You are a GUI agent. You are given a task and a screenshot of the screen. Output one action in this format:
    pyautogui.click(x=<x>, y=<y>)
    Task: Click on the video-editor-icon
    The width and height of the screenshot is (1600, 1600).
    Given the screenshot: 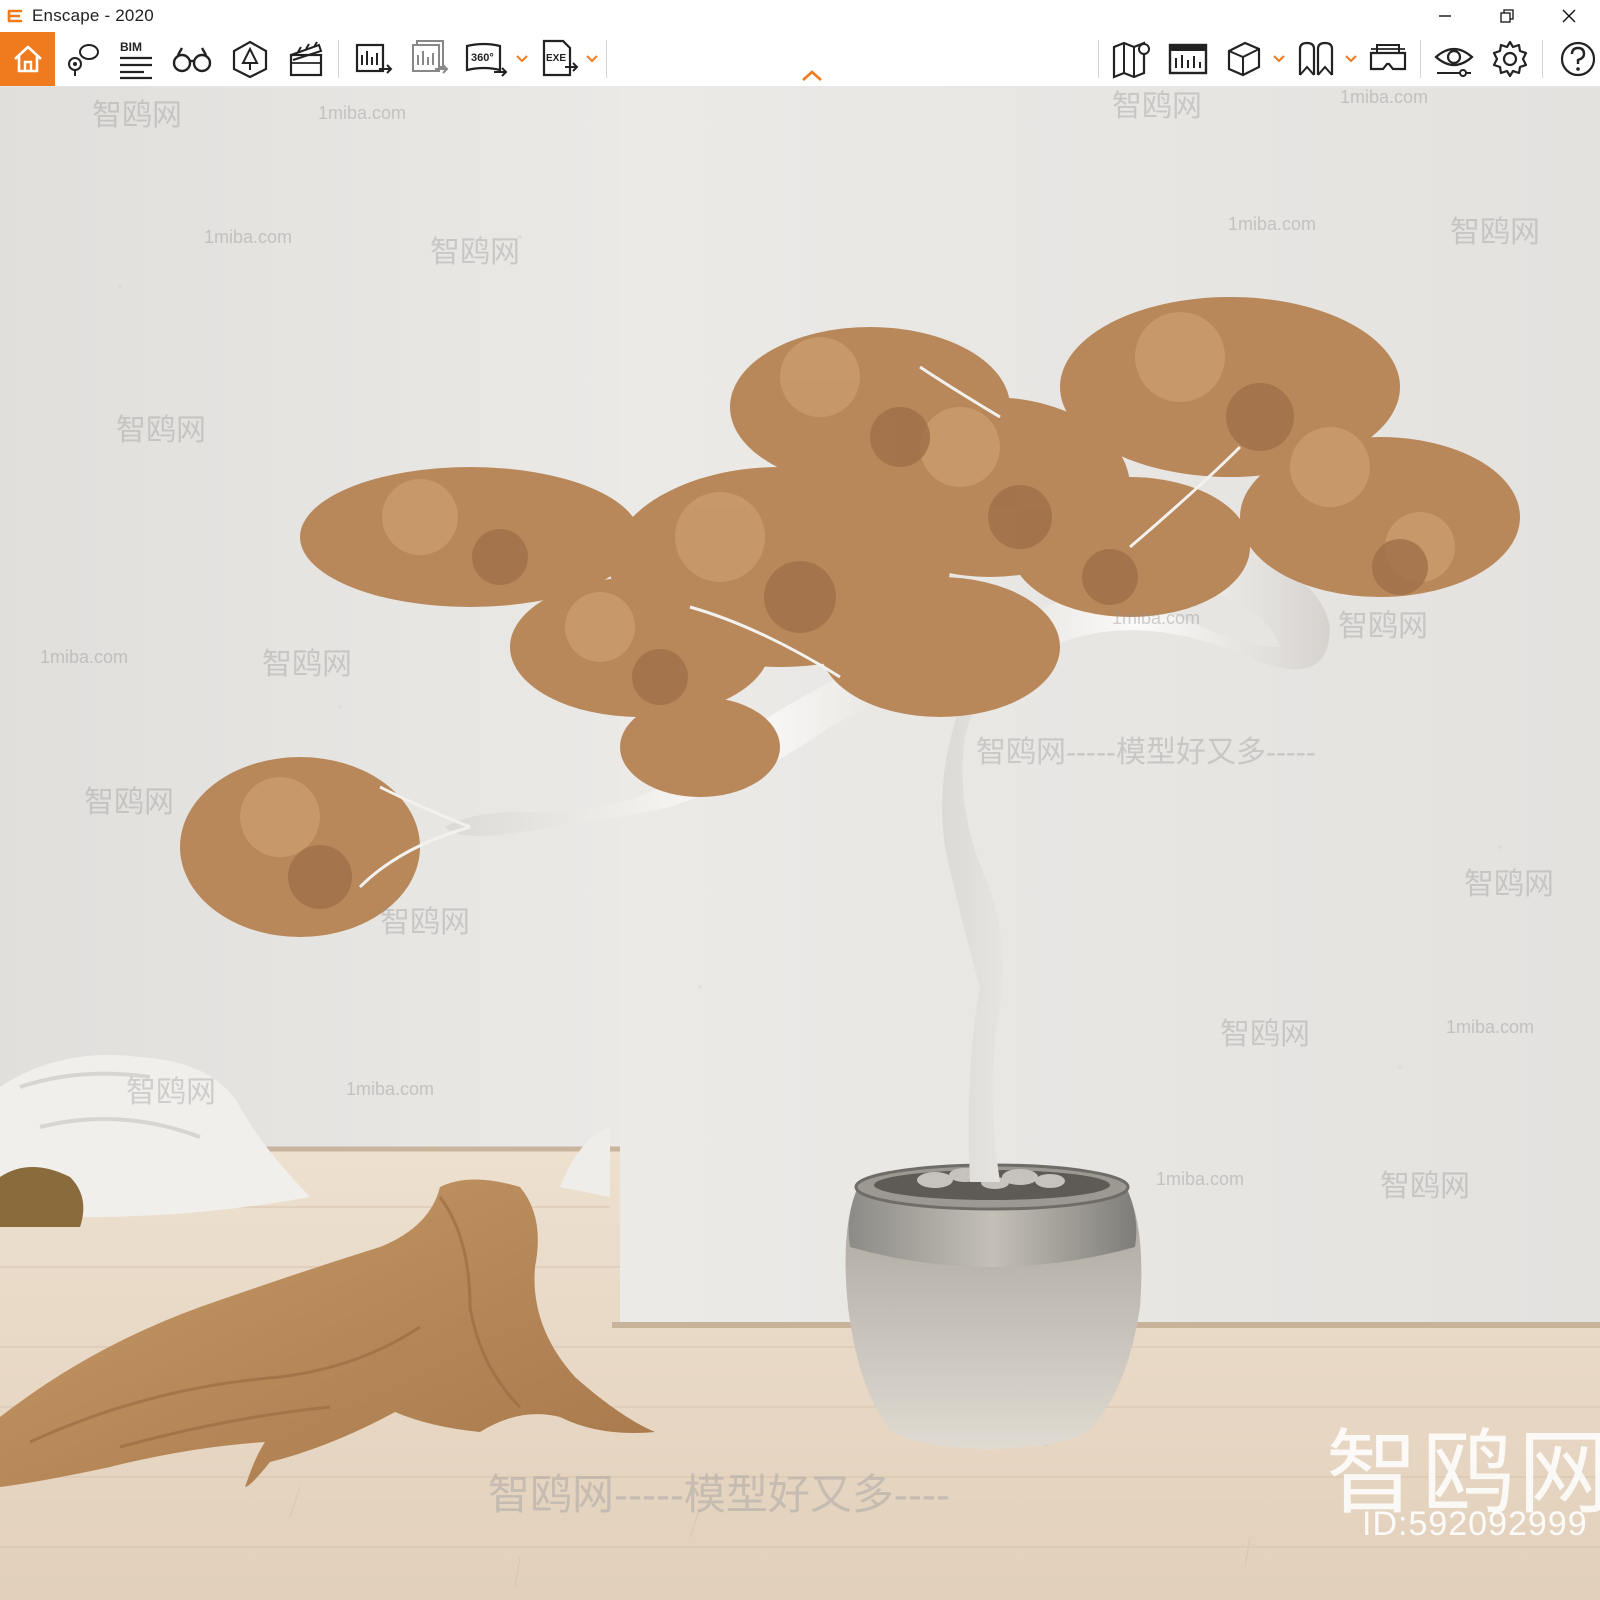 What is the action you would take?
    pyautogui.click(x=306, y=59)
    